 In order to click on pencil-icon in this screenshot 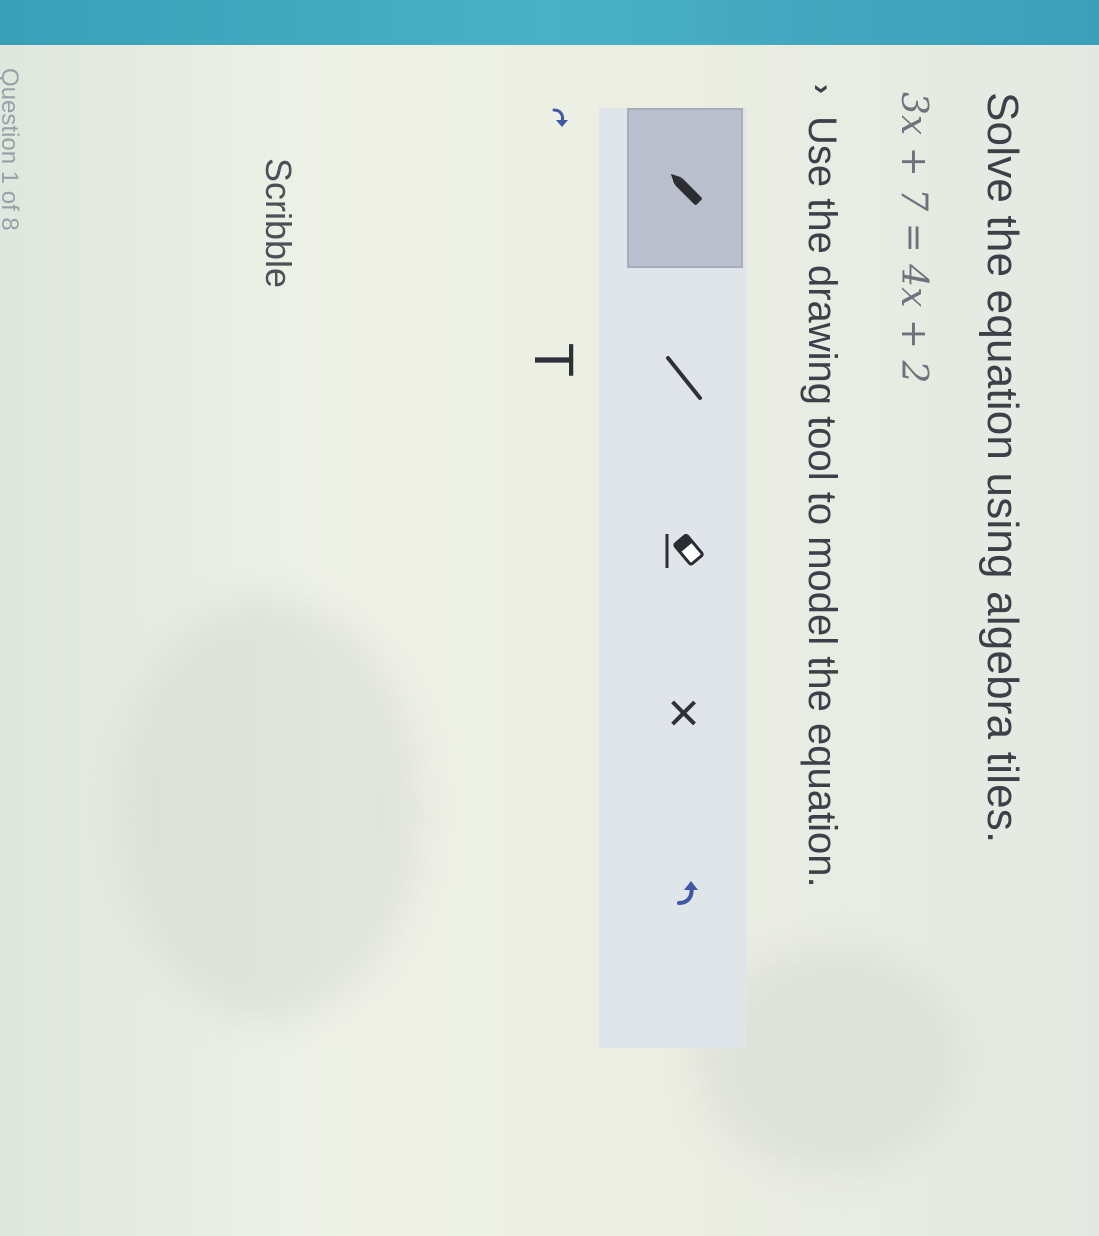, I will do `click(686, 189)`.